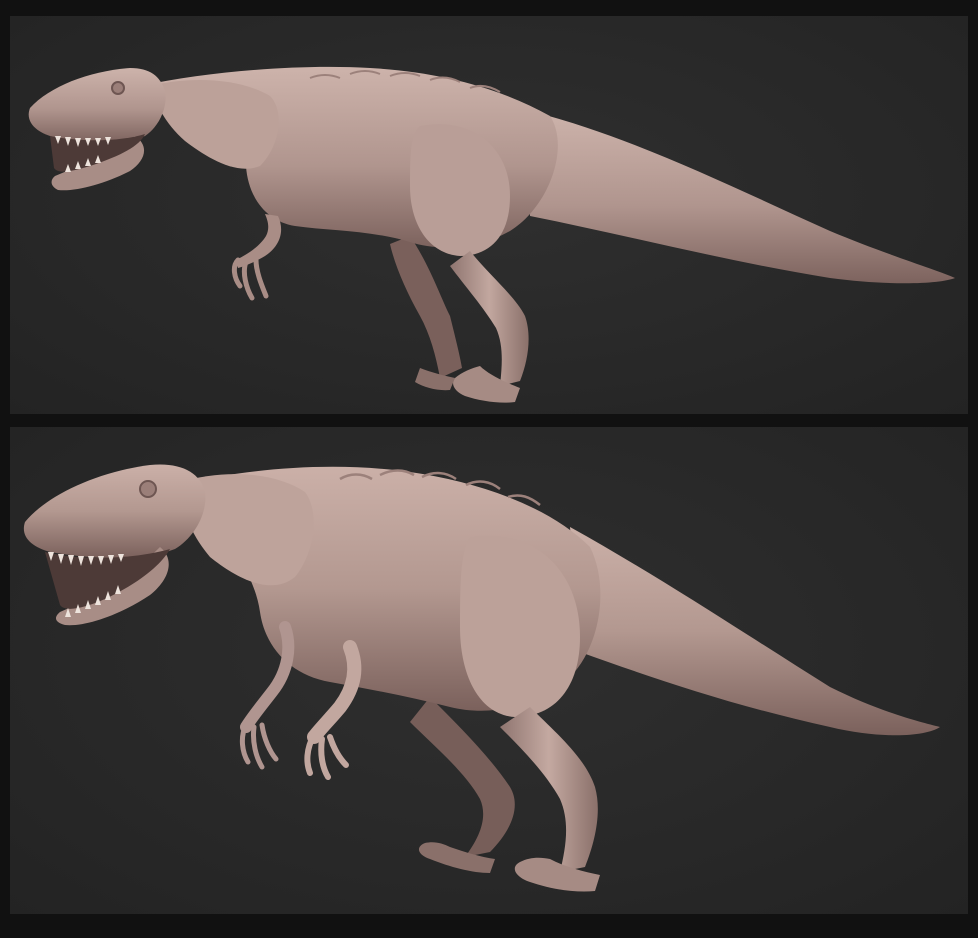 The image size is (978, 938). Describe the element at coordinates (214, 124) in the screenshot. I see `neck` at that location.